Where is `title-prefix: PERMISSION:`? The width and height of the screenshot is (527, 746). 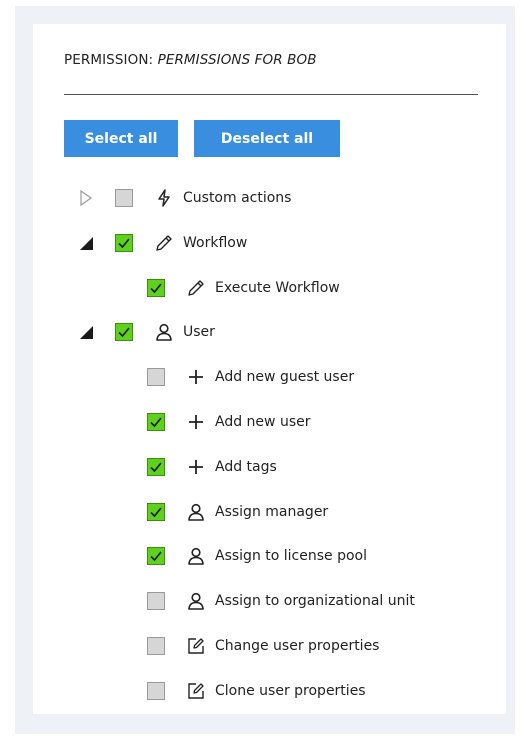
title-prefix: PERMISSION: is located at coordinates (111, 60).